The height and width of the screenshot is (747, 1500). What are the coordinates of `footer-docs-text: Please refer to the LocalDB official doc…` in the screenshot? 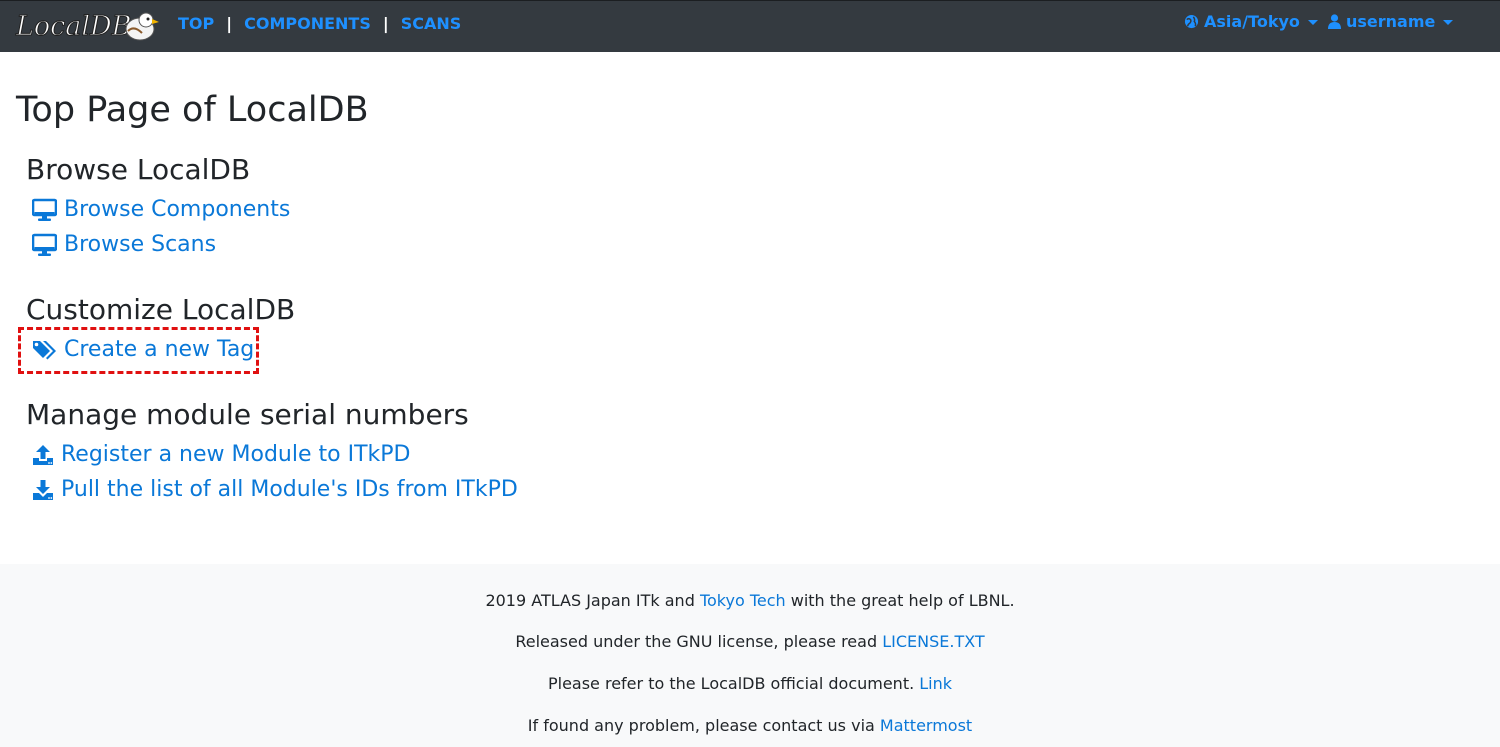 It's located at (733, 683).